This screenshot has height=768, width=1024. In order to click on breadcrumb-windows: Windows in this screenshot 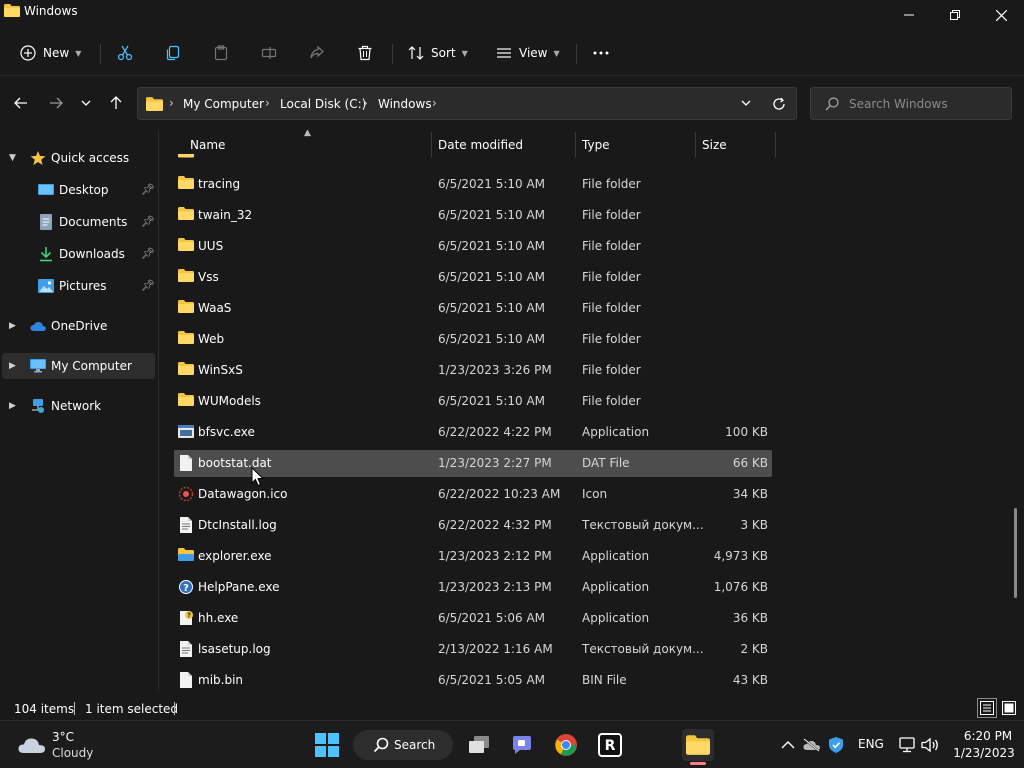, I will do `click(405, 104)`.